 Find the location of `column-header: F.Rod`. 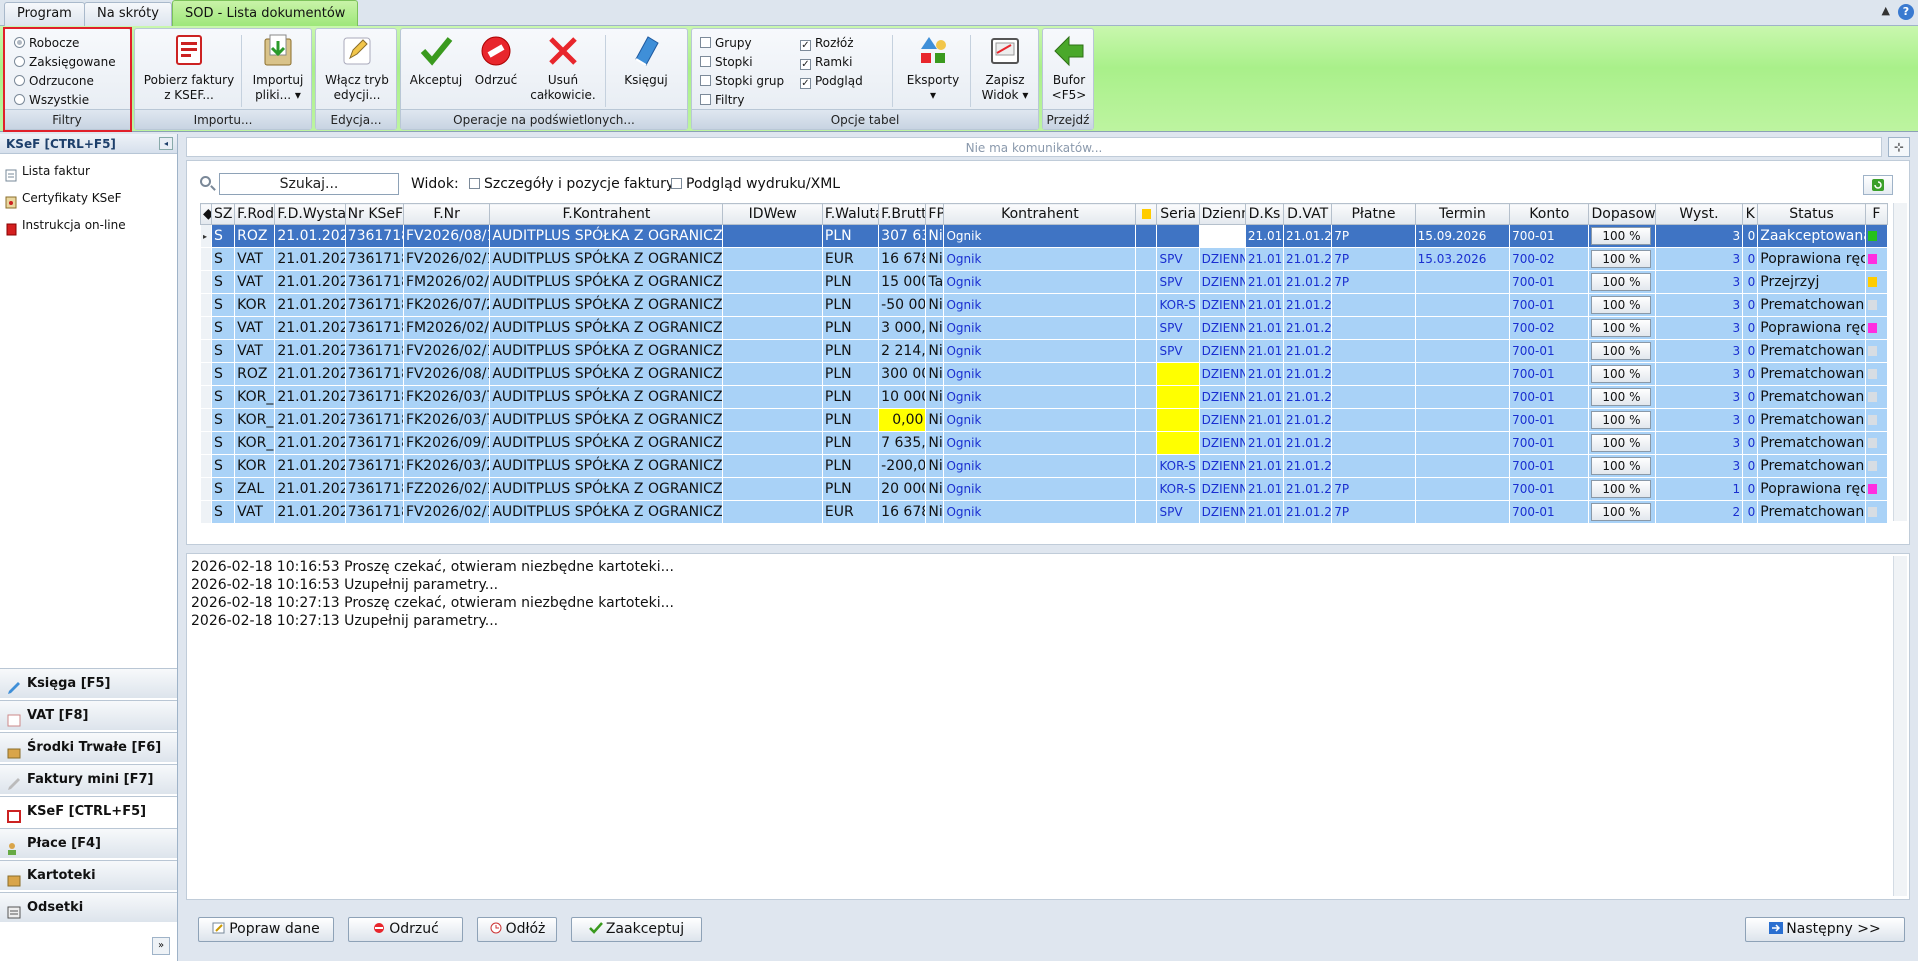

column-header: F.Rod is located at coordinates (255, 214).